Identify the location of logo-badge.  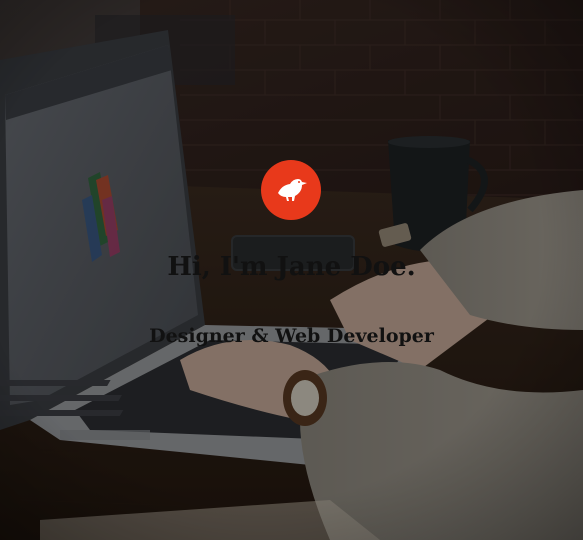
(291, 190).